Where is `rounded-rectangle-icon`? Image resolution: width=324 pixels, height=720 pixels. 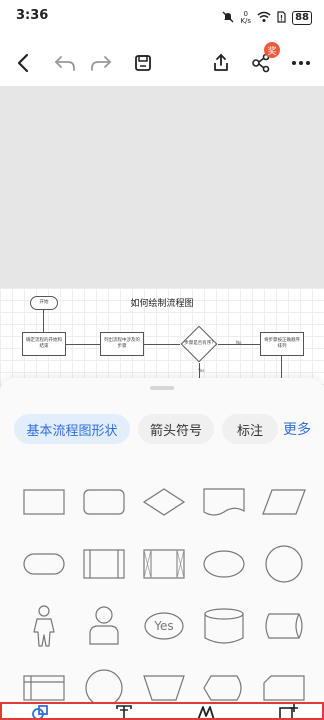 rounded-rectangle-icon is located at coordinates (104, 502).